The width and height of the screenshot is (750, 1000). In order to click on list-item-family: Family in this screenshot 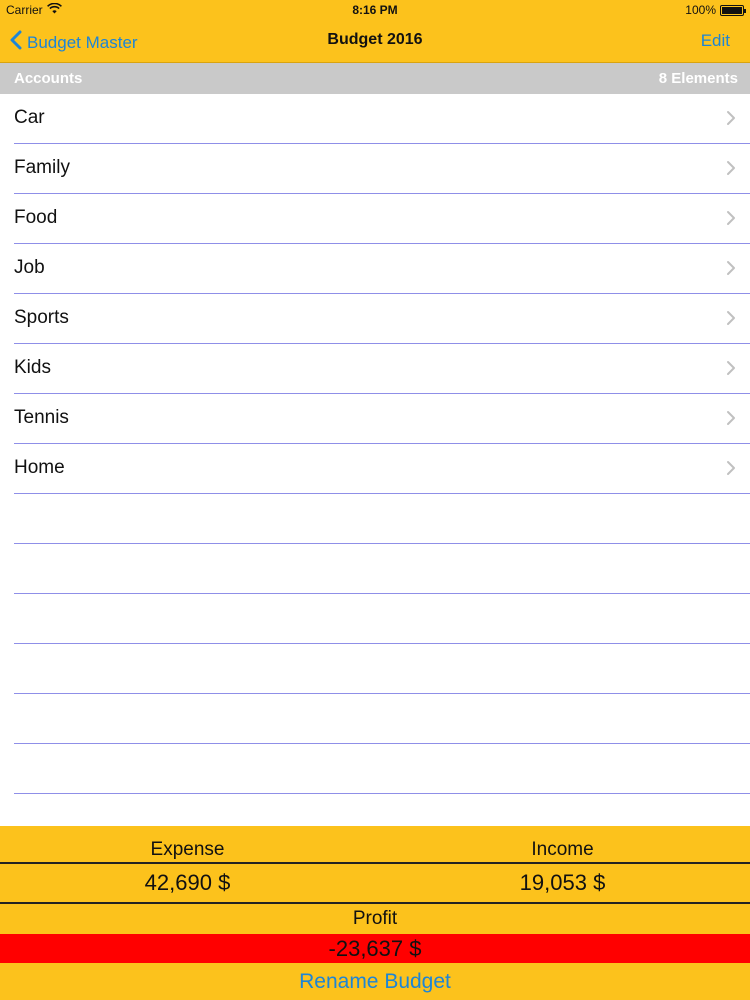, I will do `click(375, 169)`.